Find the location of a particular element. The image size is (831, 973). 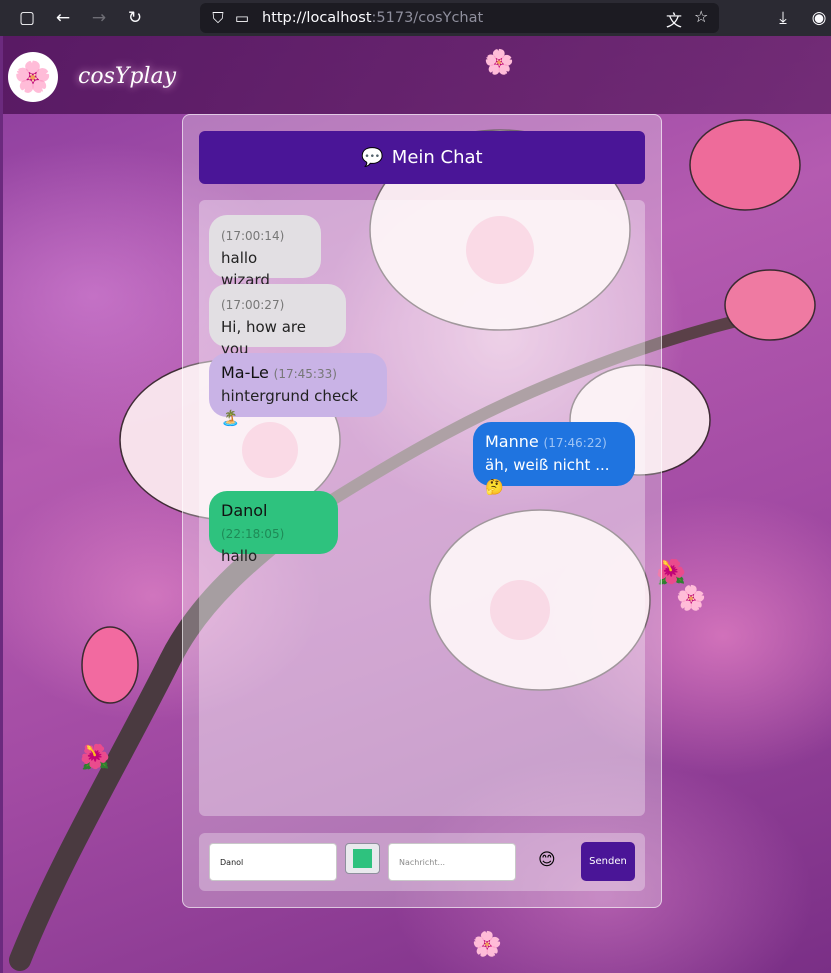

translate-icon: 文 is located at coordinates (674, 19).